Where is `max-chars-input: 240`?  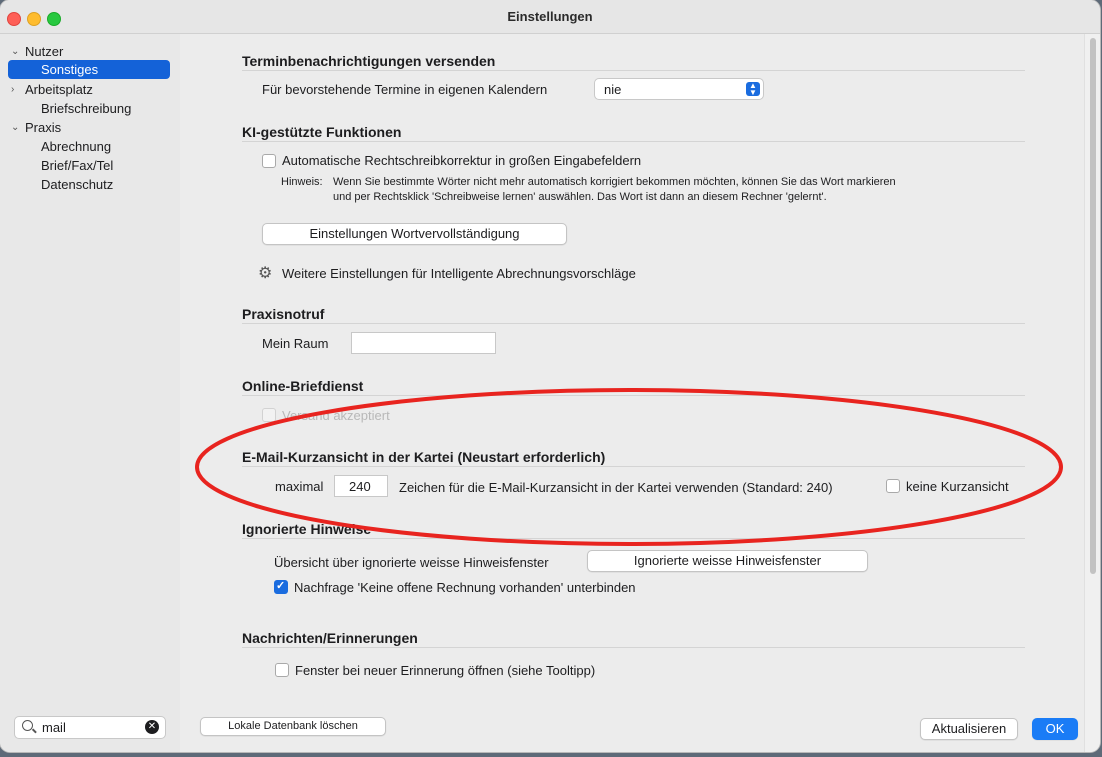
max-chars-input: 240 is located at coordinates (361, 486).